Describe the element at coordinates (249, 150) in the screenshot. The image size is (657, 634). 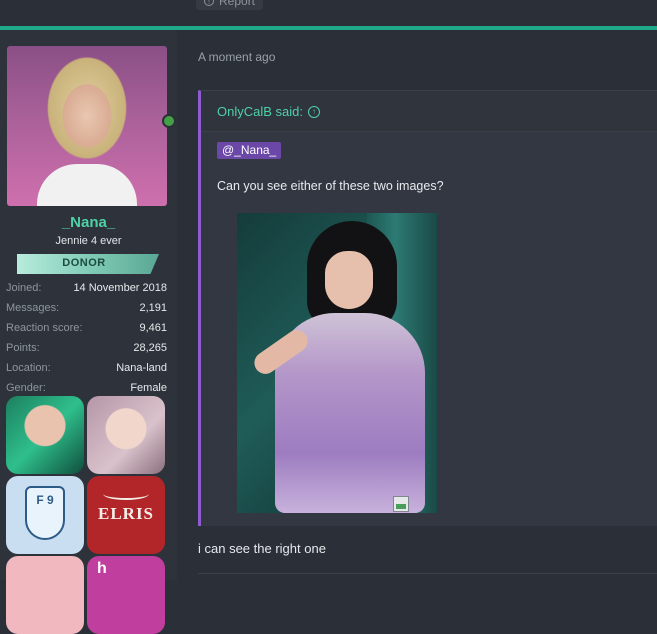
I see `user-mention: @_Nana_` at that location.